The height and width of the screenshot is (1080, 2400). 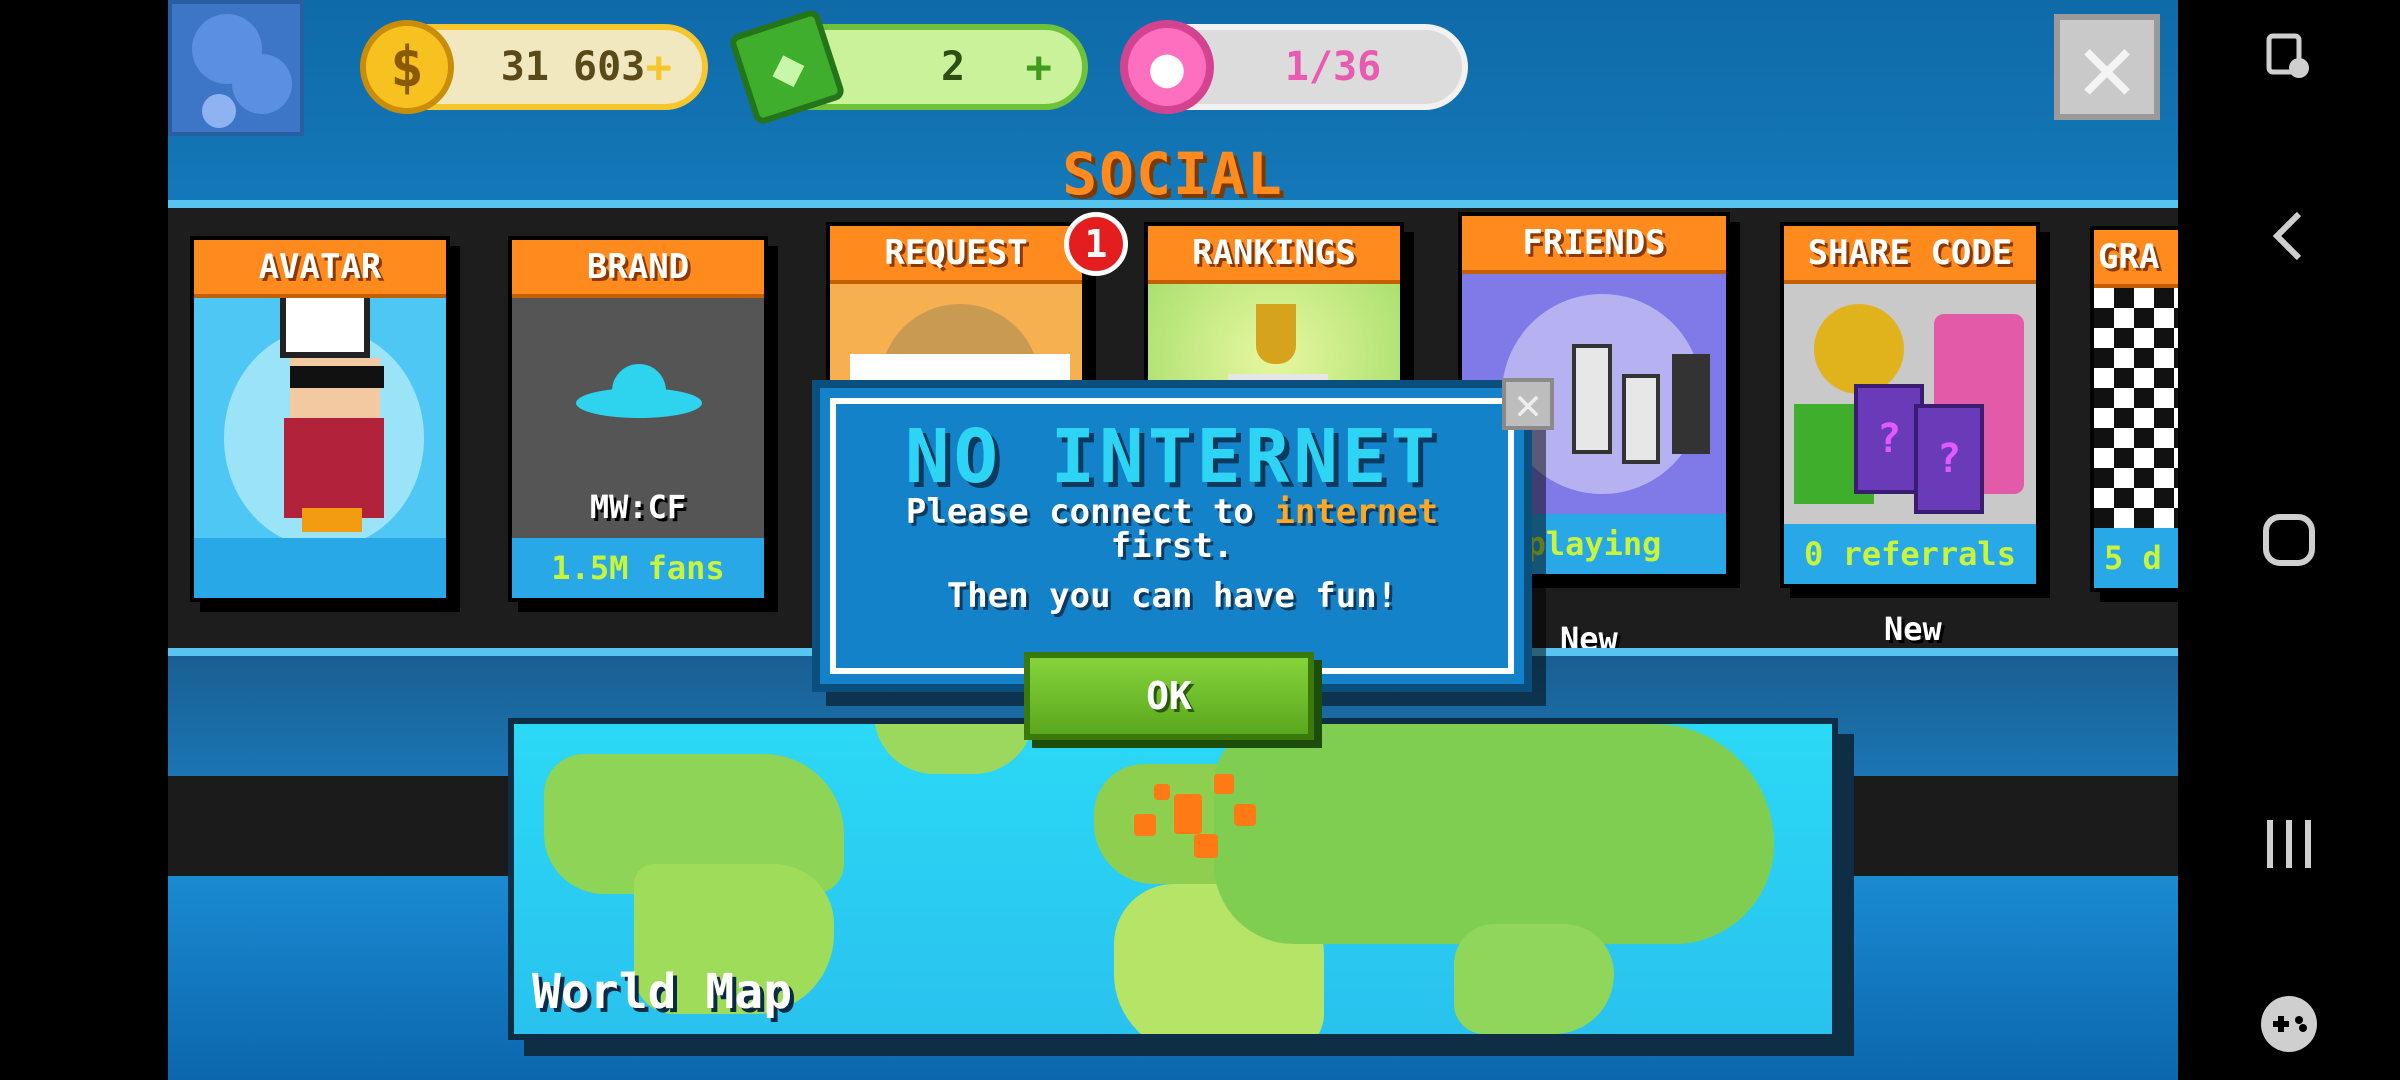 What do you see at coordinates (787, 67) in the screenshot?
I see `cash-icon: ◆` at bounding box center [787, 67].